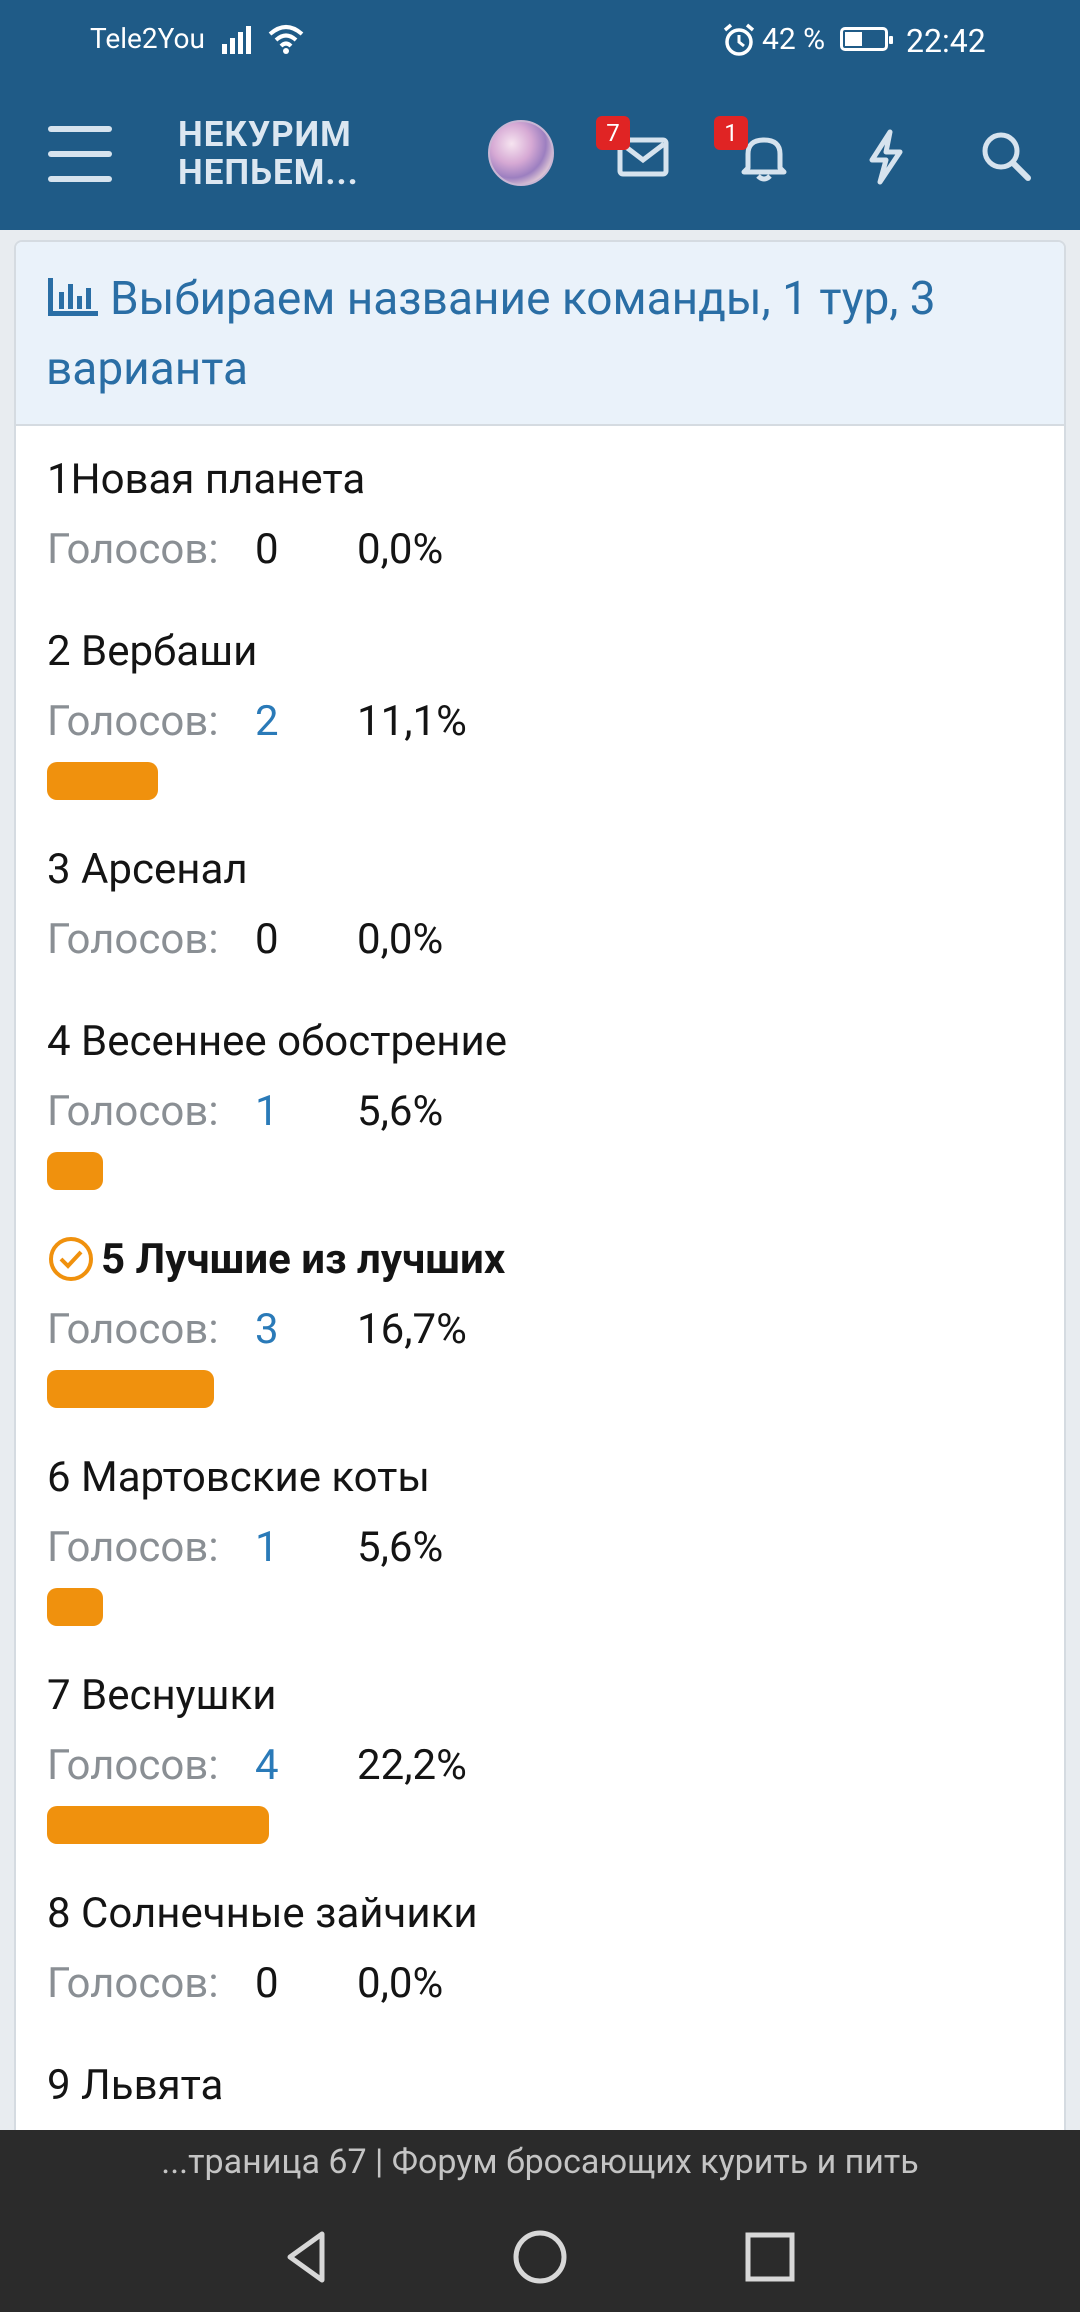 The width and height of the screenshot is (1080, 2312). What do you see at coordinates (277, 1041) in the screenshot?
I see `poll-option-text: 4 Весеннее обострение` at bounding box center [277, 1041].